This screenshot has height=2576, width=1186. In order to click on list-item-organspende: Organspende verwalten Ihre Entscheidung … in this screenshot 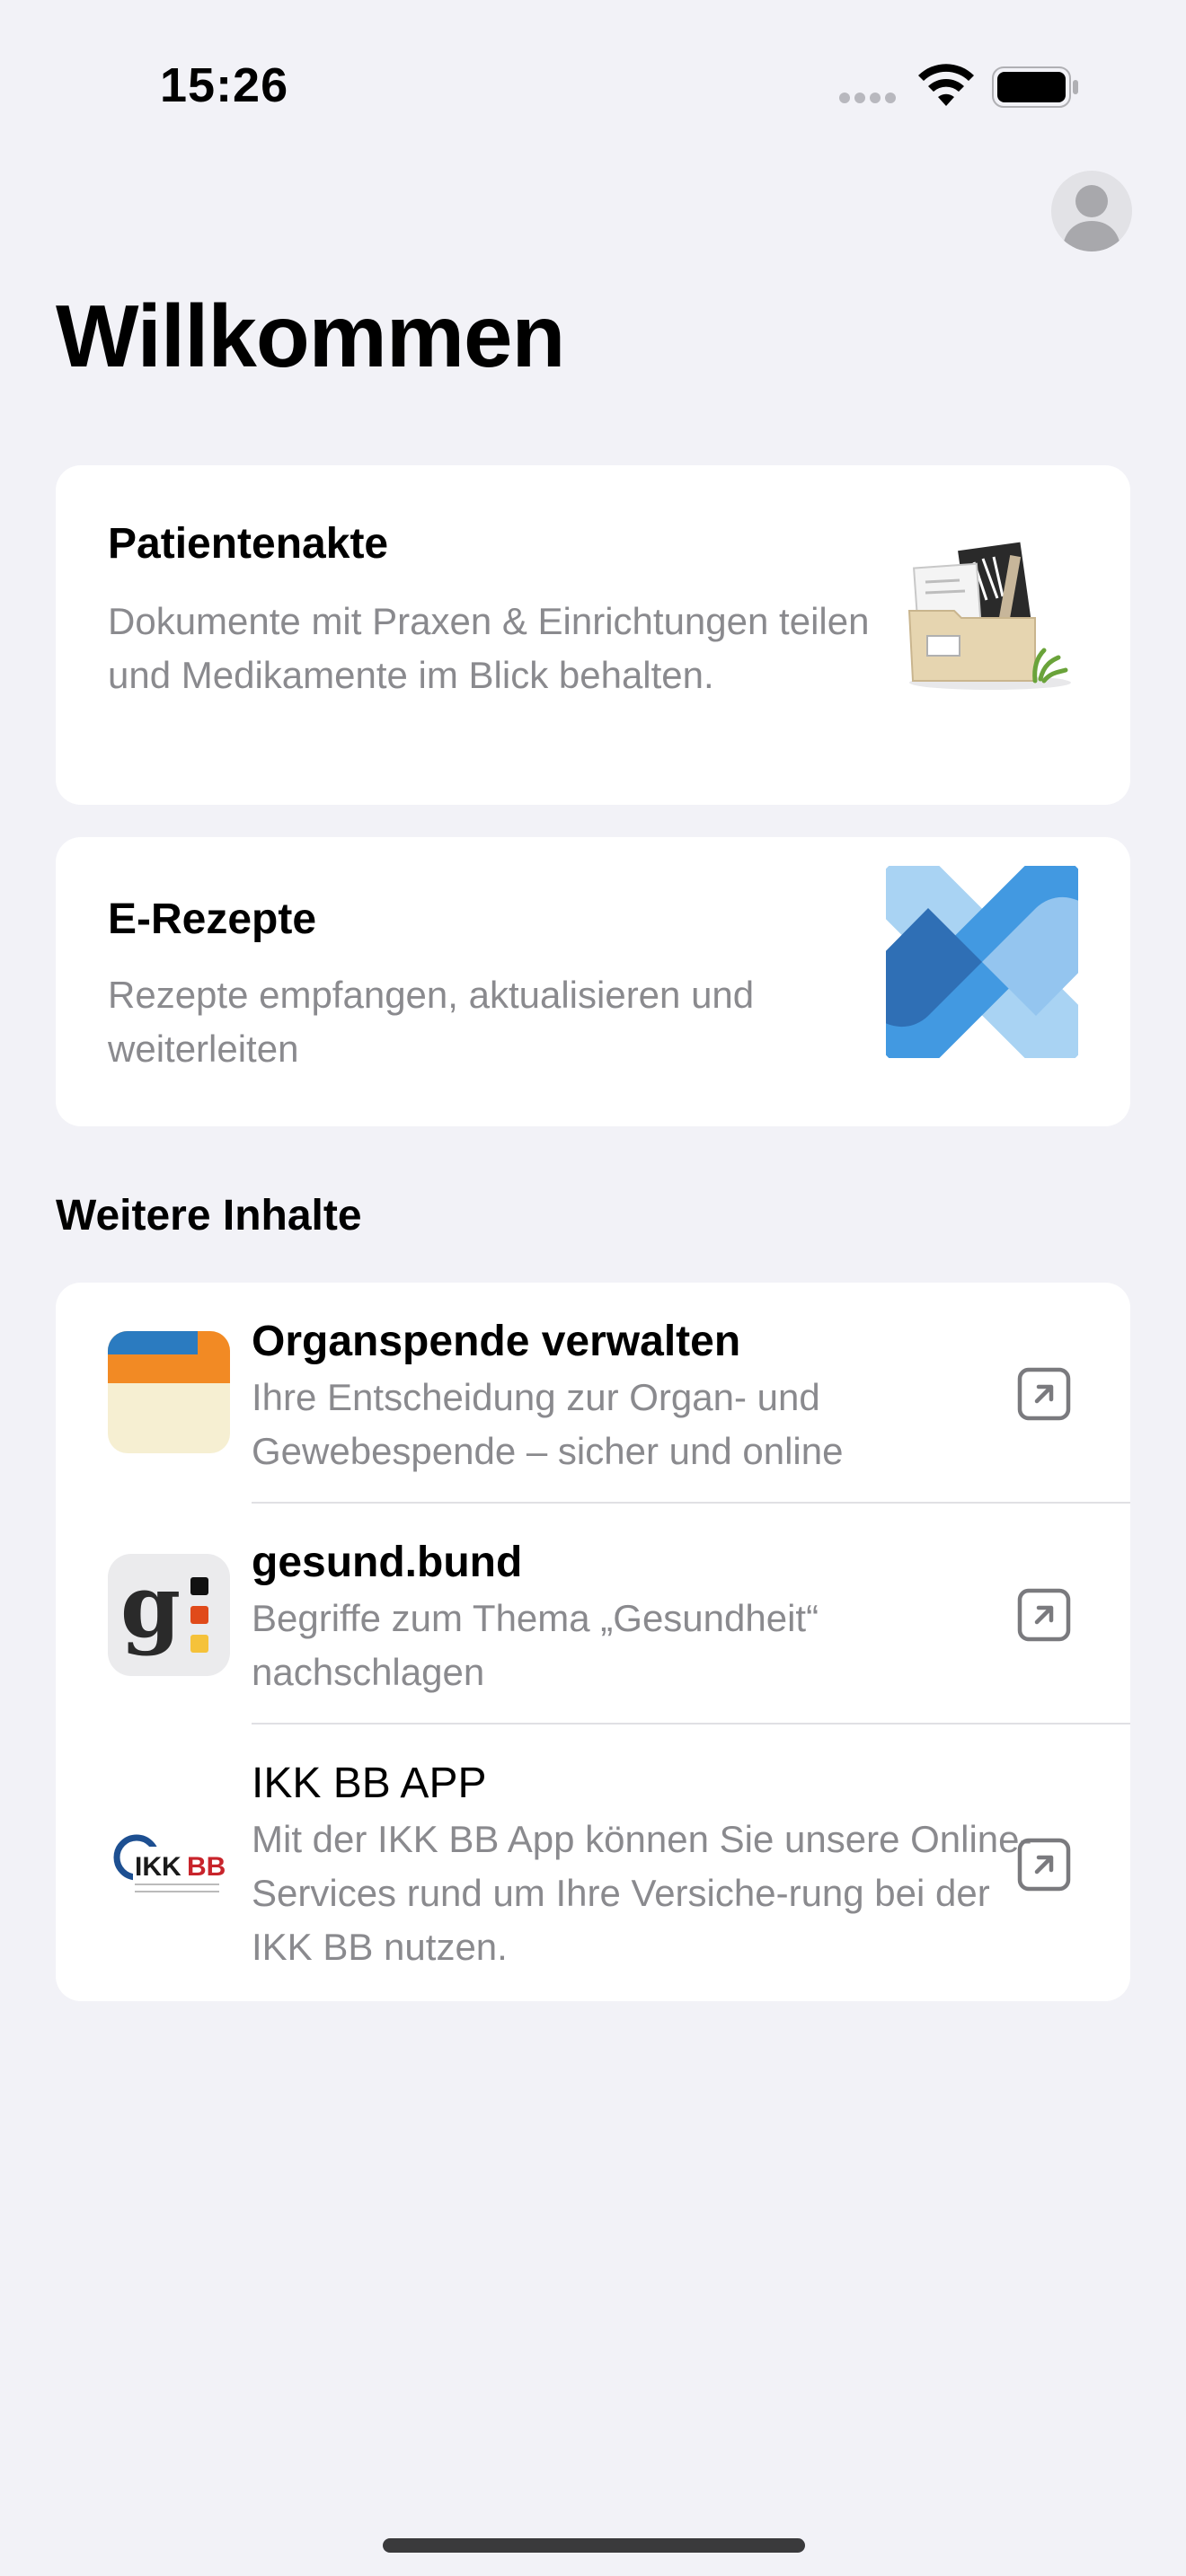, I will do `click(593, 1393)`.